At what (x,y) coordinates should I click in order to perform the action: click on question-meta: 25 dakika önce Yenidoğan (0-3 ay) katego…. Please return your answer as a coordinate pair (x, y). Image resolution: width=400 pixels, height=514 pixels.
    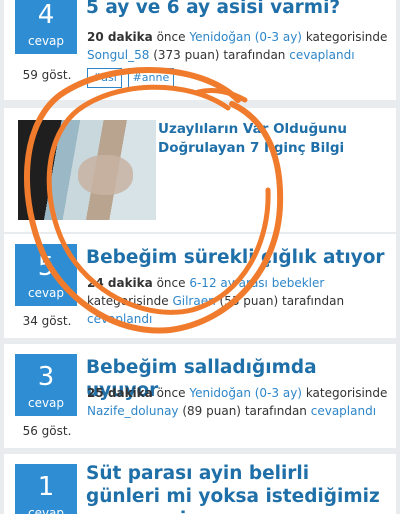
    Looking at the image, I should click on (237, 402).